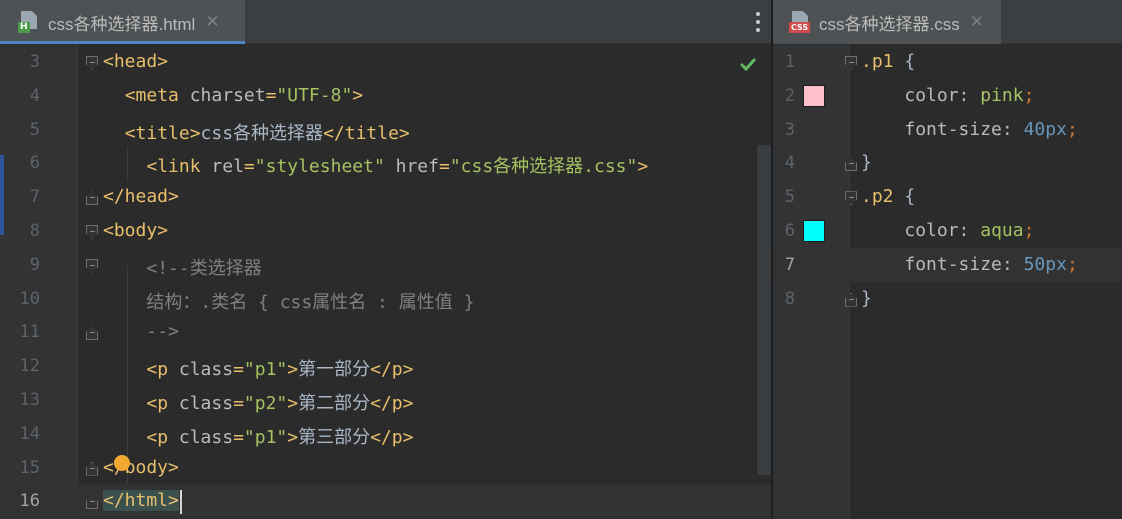  I want to click on code-text: <title>css各种选择器</title>, so click(256, 132).